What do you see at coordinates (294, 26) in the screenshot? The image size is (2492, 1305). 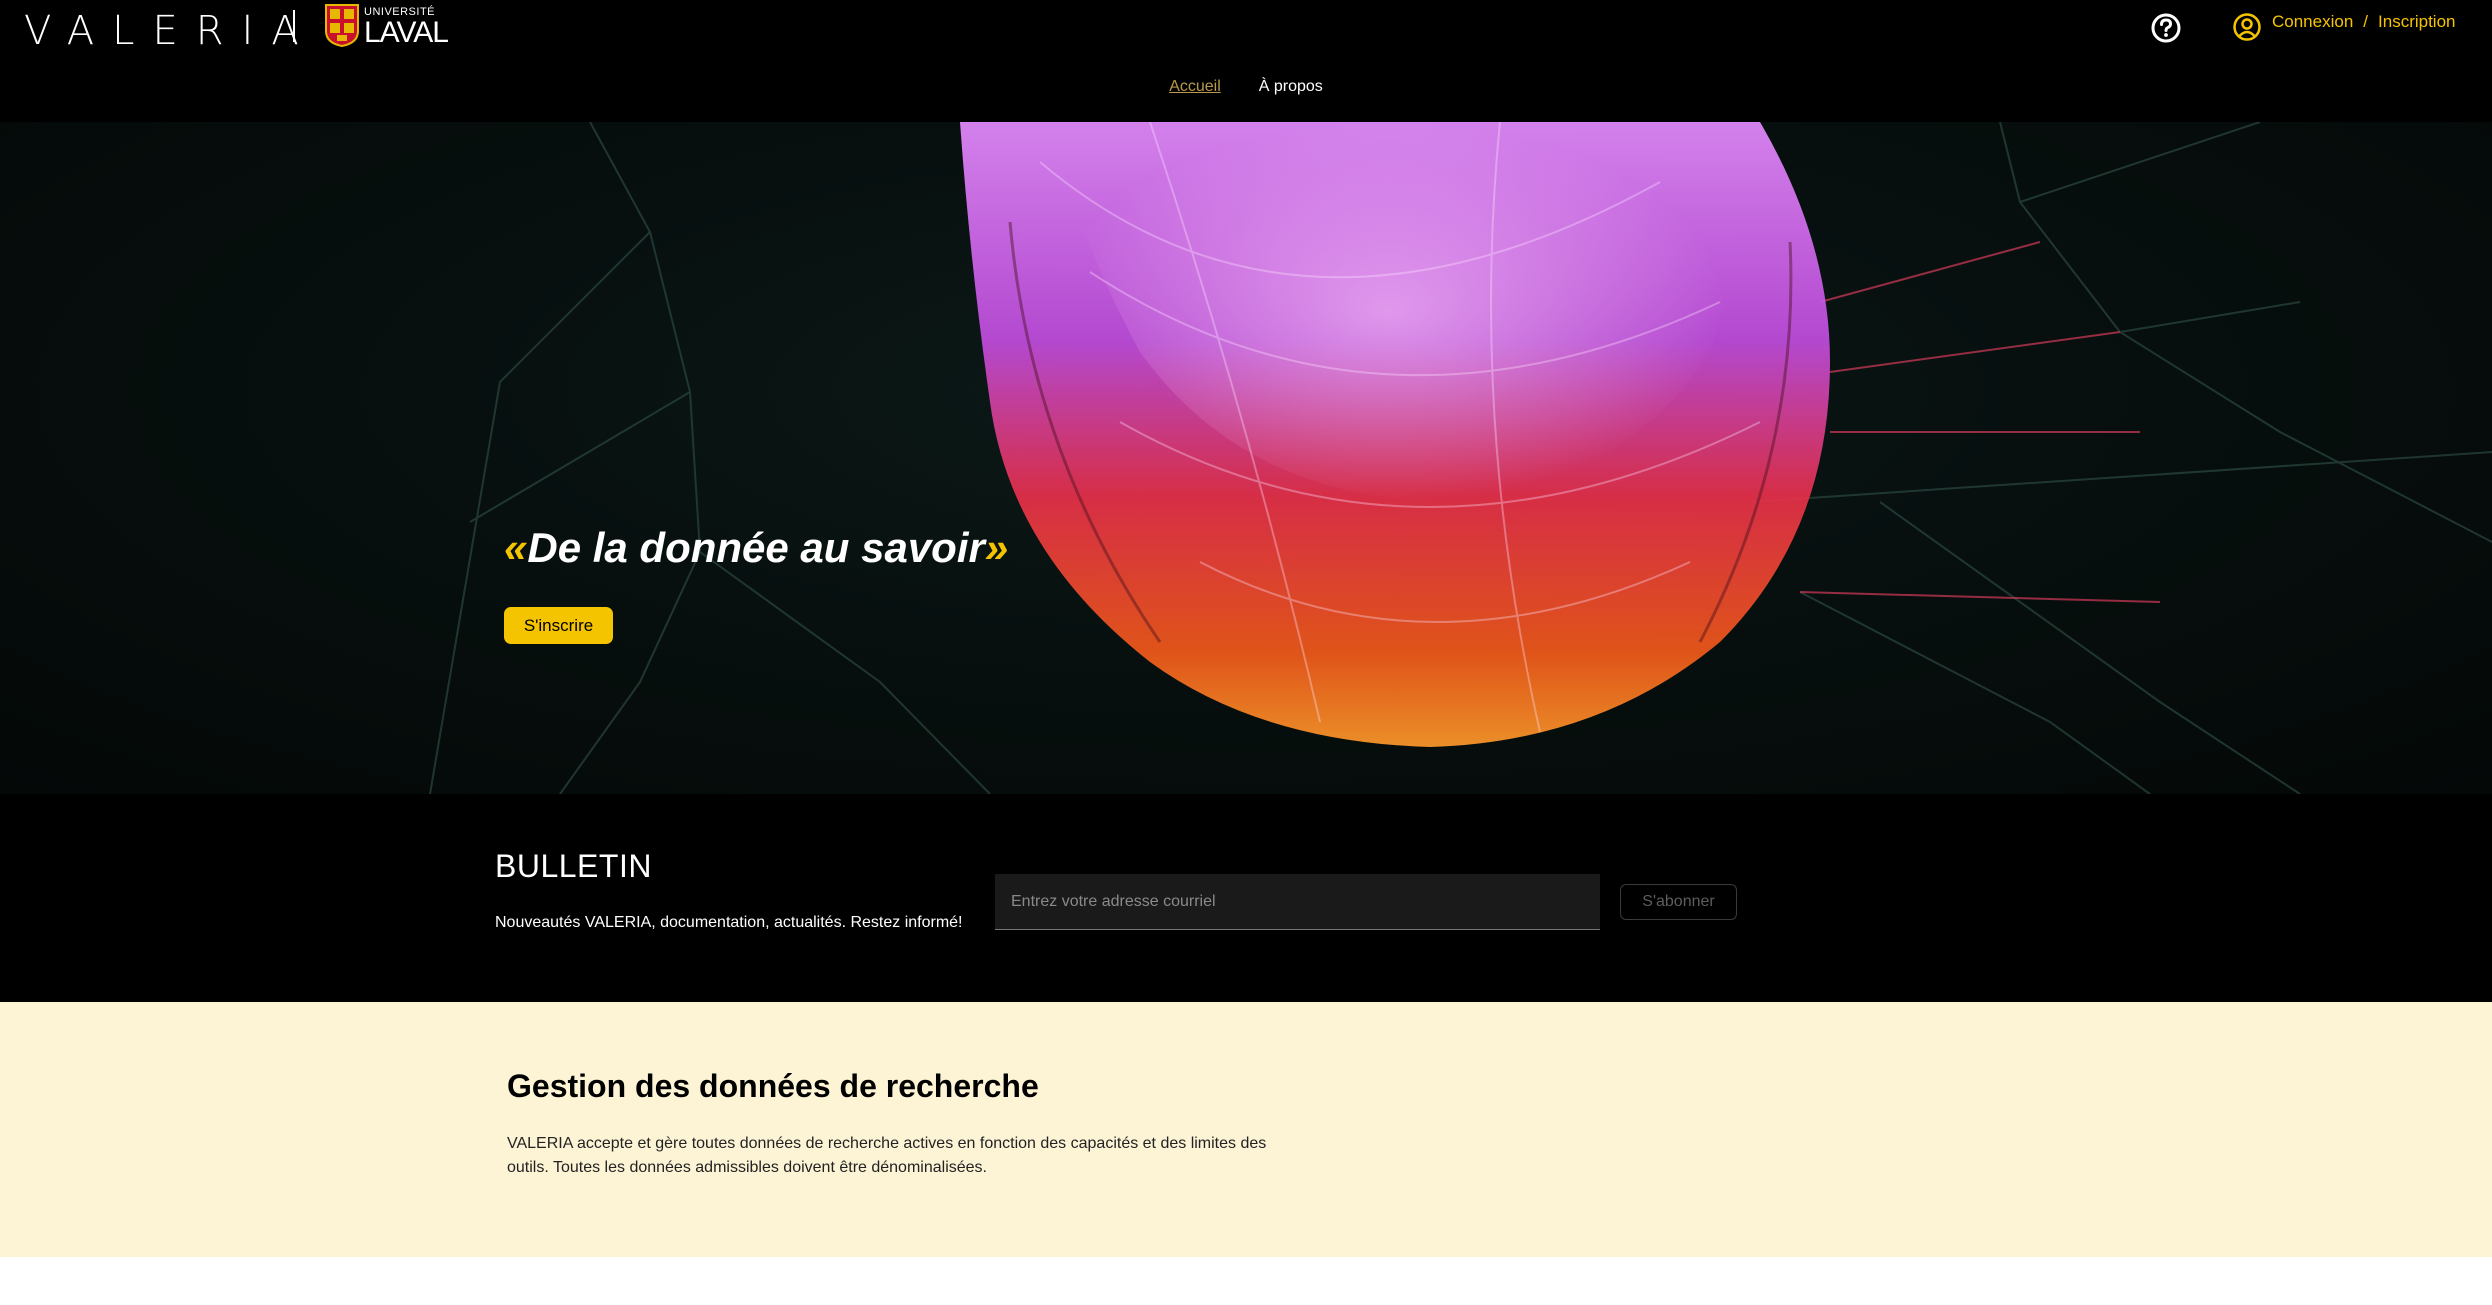 I see `logo-divider` at bounding box center [294, 26].